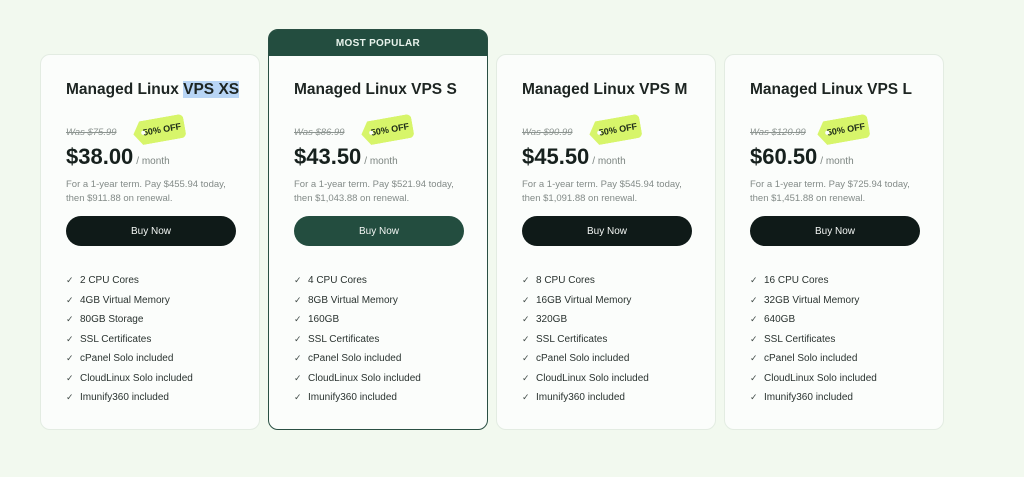  Describe the element at coordinates (606, 133) in the screenshot. I see `original-price-row: Was $90.99 50% OFF` at that location.